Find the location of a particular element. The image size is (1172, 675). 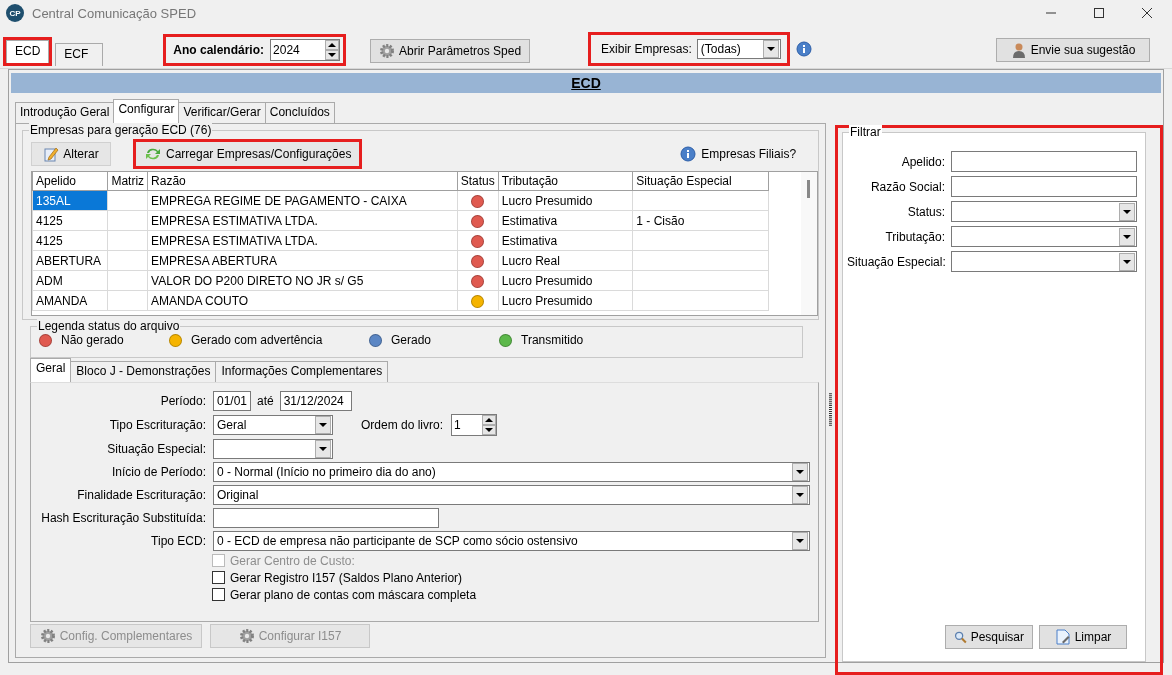

dropdown: 0 - Normal (Início no primeiro dia do ano) is located at coordinates (512, 472).